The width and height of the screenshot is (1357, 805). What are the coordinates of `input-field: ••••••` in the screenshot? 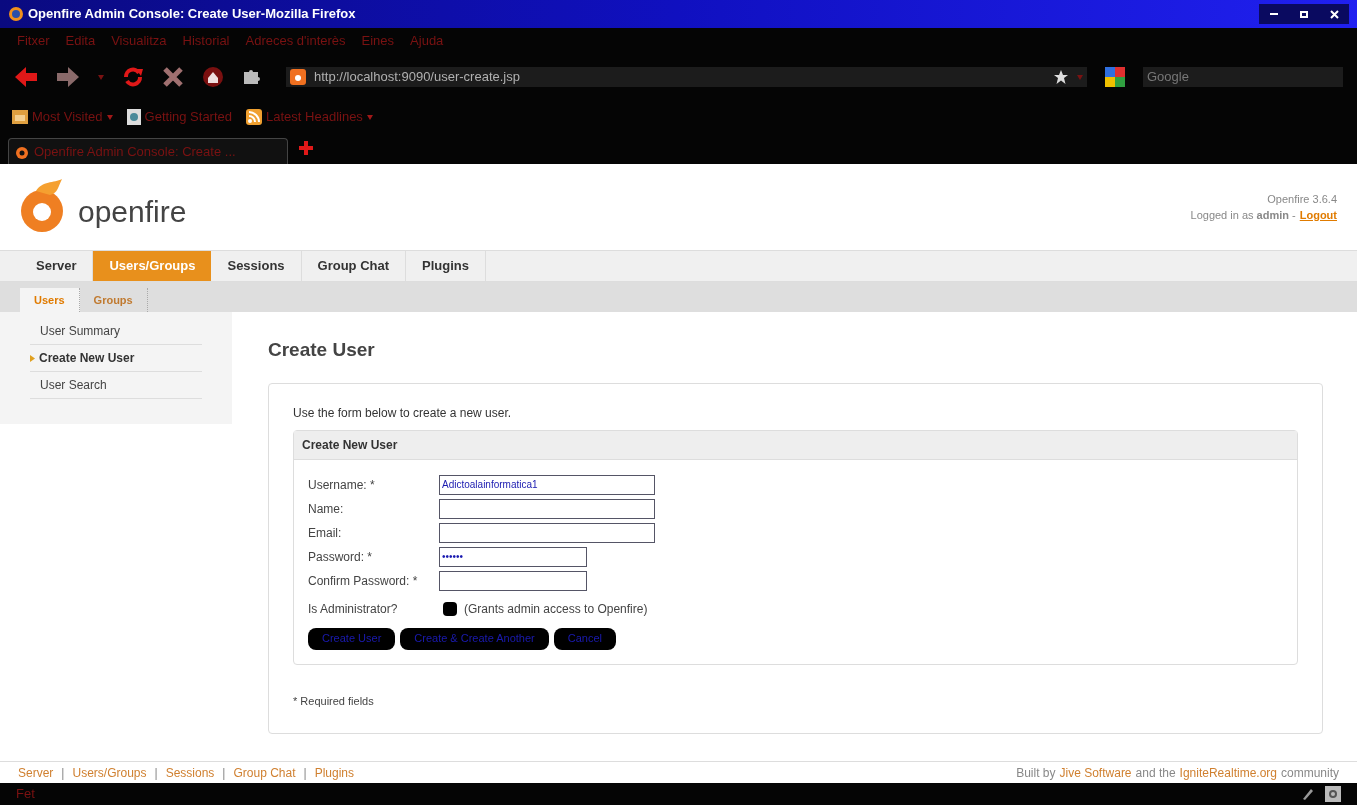 It's located at (513, 556).